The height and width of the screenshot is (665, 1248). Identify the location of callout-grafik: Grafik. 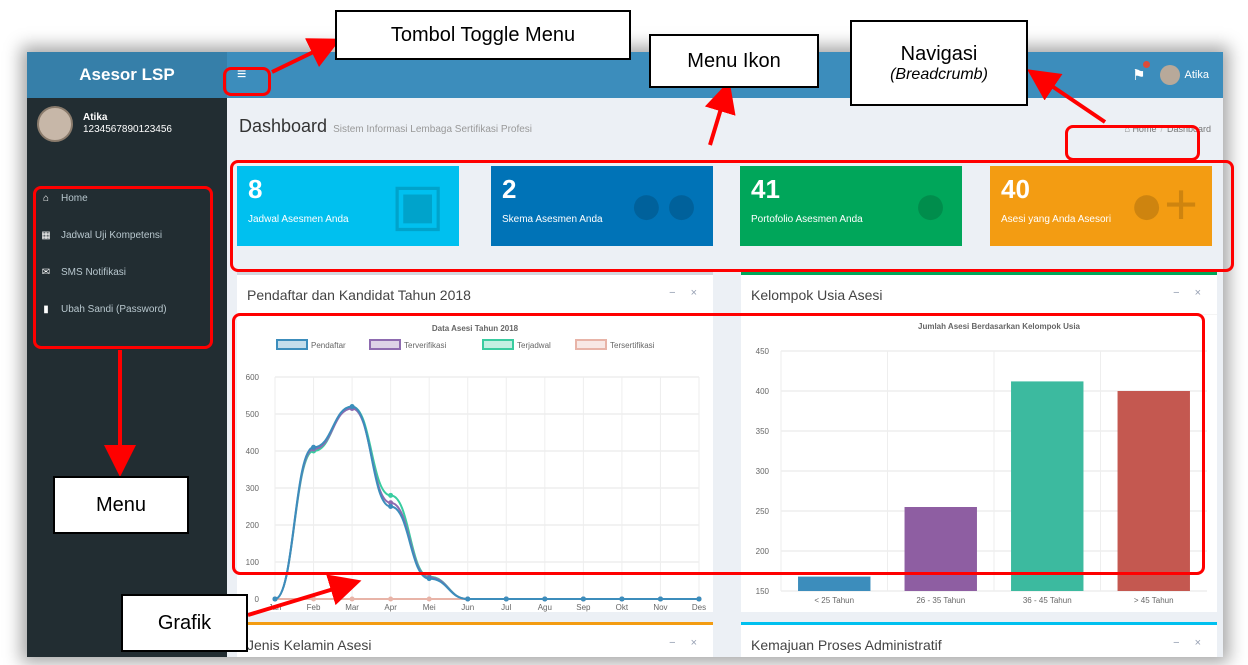
(184, 623).